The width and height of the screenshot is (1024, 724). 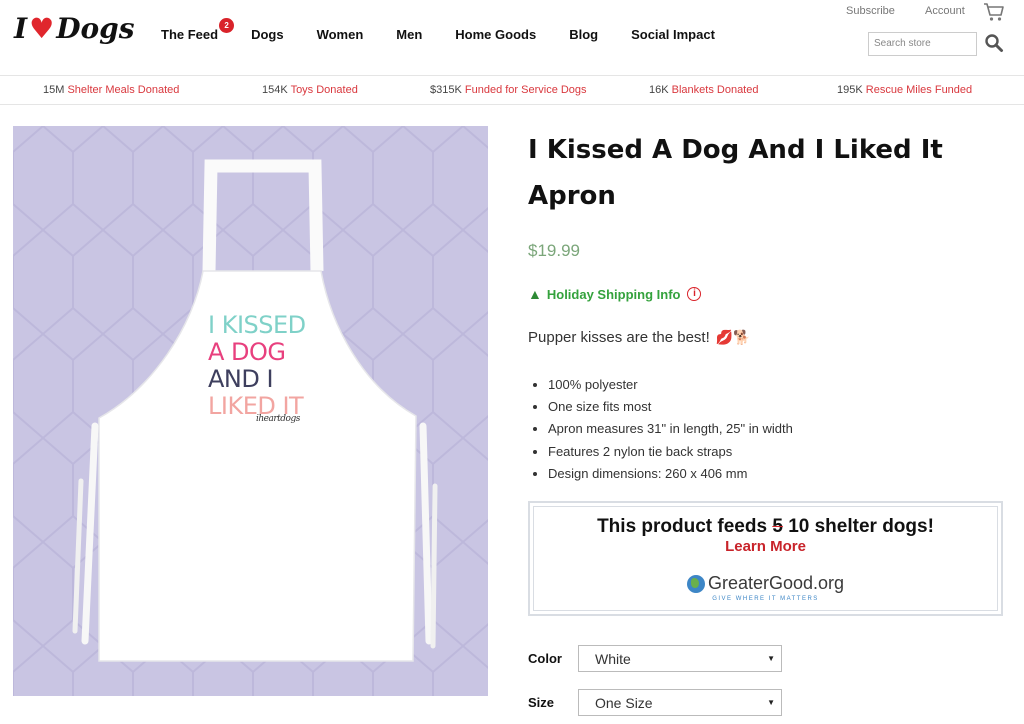 What do you see at coordinates (624, 703) in the screenshot?
I see `size-select-value: One Size` at bounding box center [624, 703].